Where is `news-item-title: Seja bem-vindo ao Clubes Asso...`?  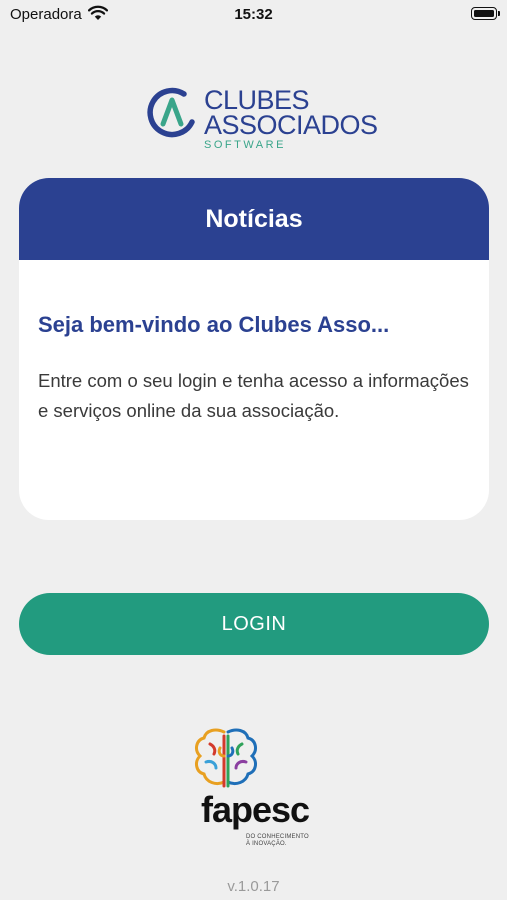
news-item-title: Seja bem-vindo ao Clubes Asso... is located at coordinates (253, 325).